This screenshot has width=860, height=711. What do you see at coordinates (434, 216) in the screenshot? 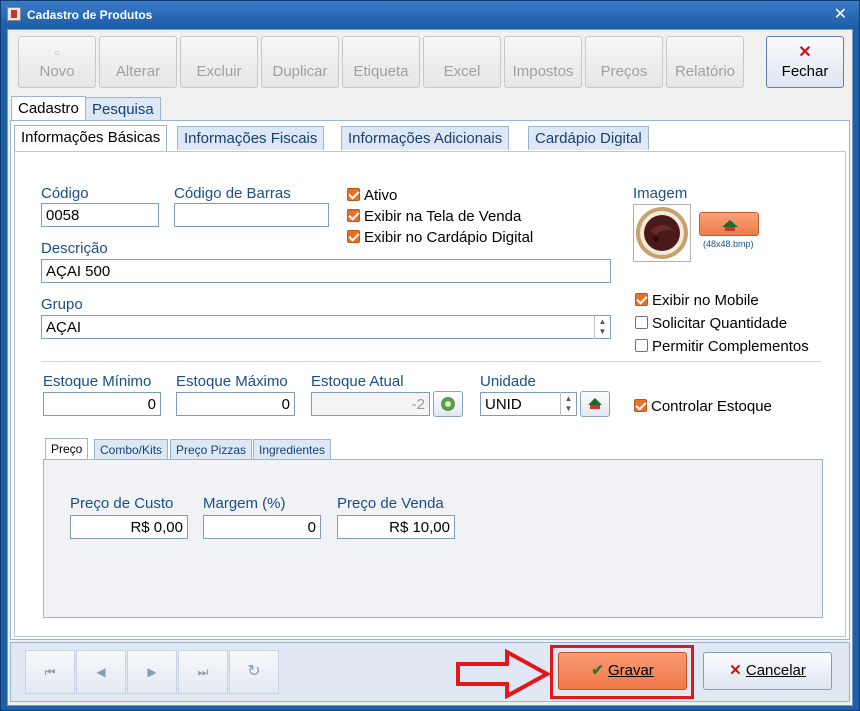
I see `exibir-tela-venda-checkbox: Exibir na Tela de Venda` at bounding box center [434, 216].